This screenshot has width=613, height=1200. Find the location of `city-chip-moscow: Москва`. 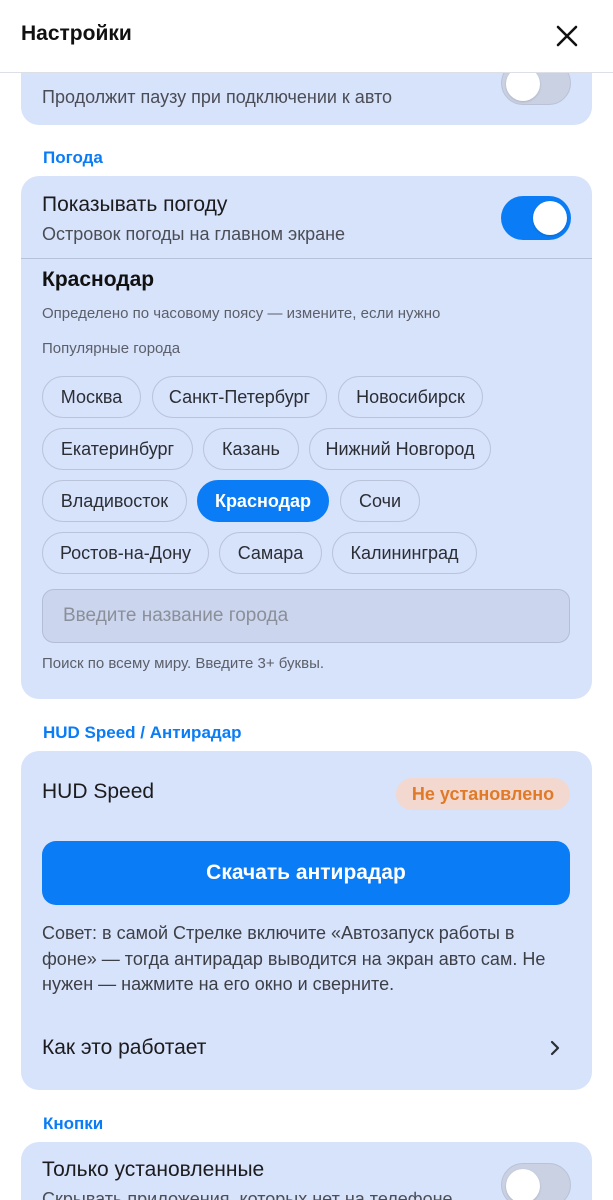

city-chip-moscow: Москва is located at coordinates (91, 397).